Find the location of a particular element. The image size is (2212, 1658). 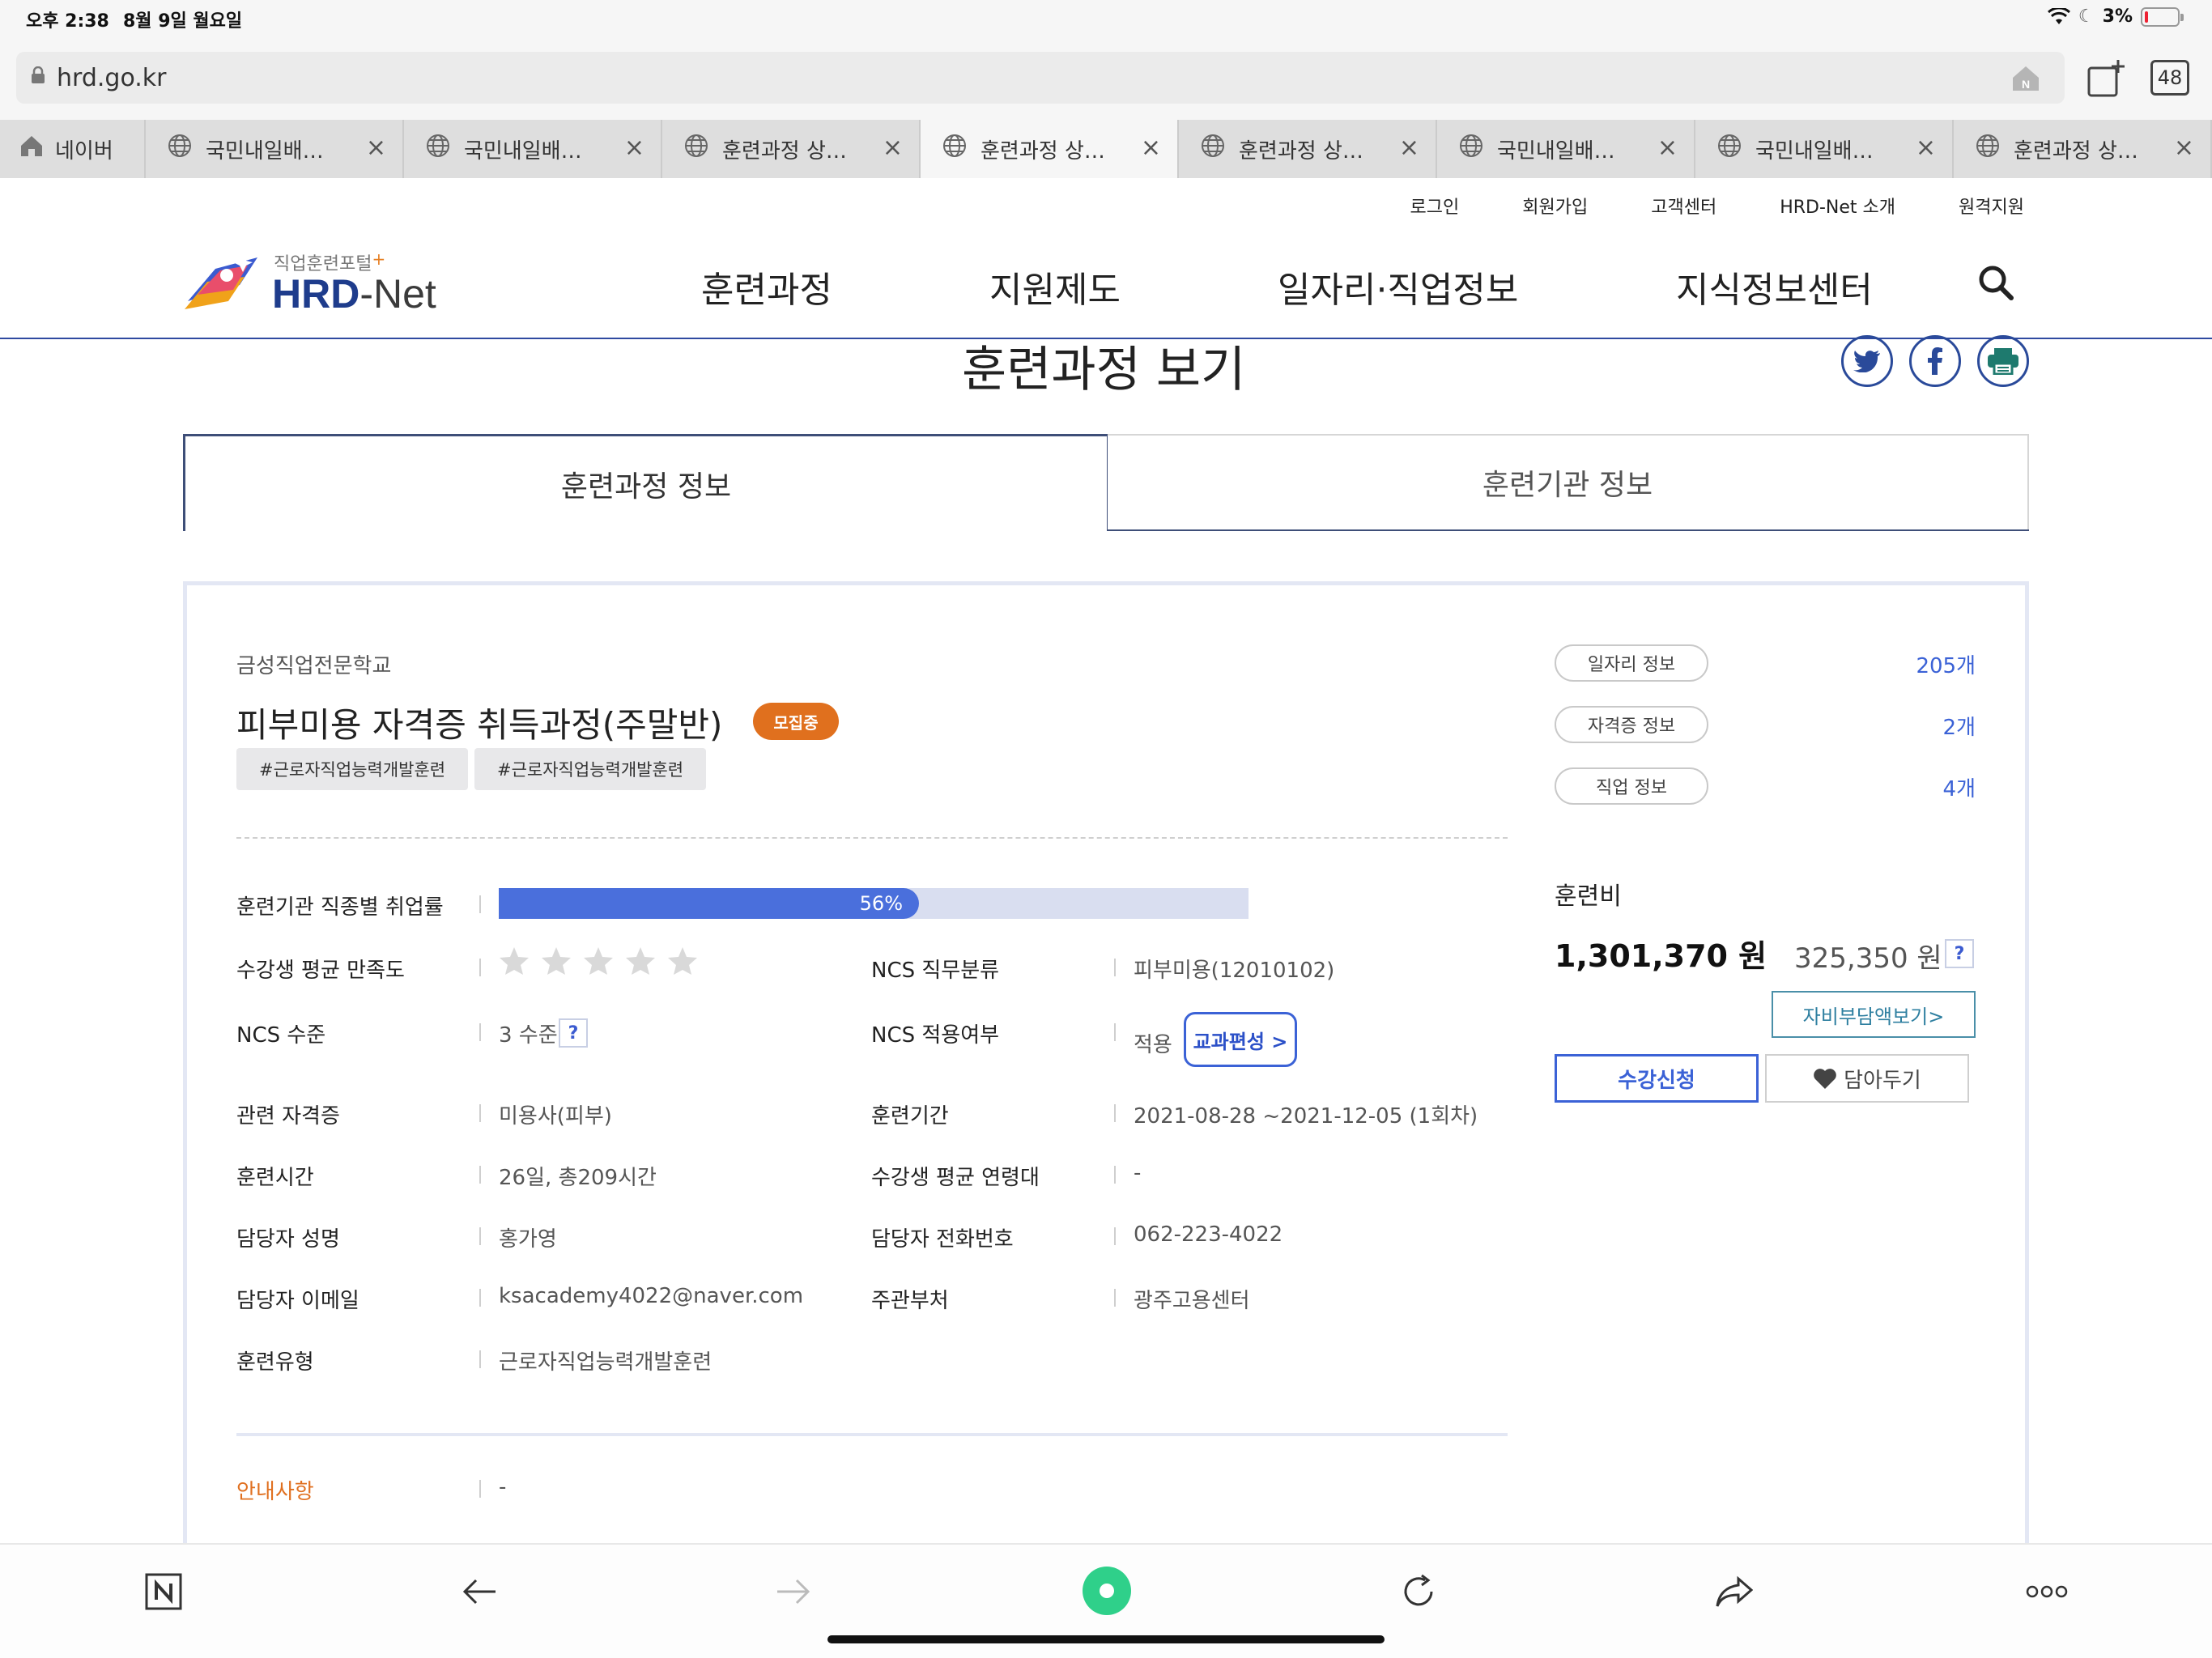

twitter-share-button is located at coordinates (1867, 361).